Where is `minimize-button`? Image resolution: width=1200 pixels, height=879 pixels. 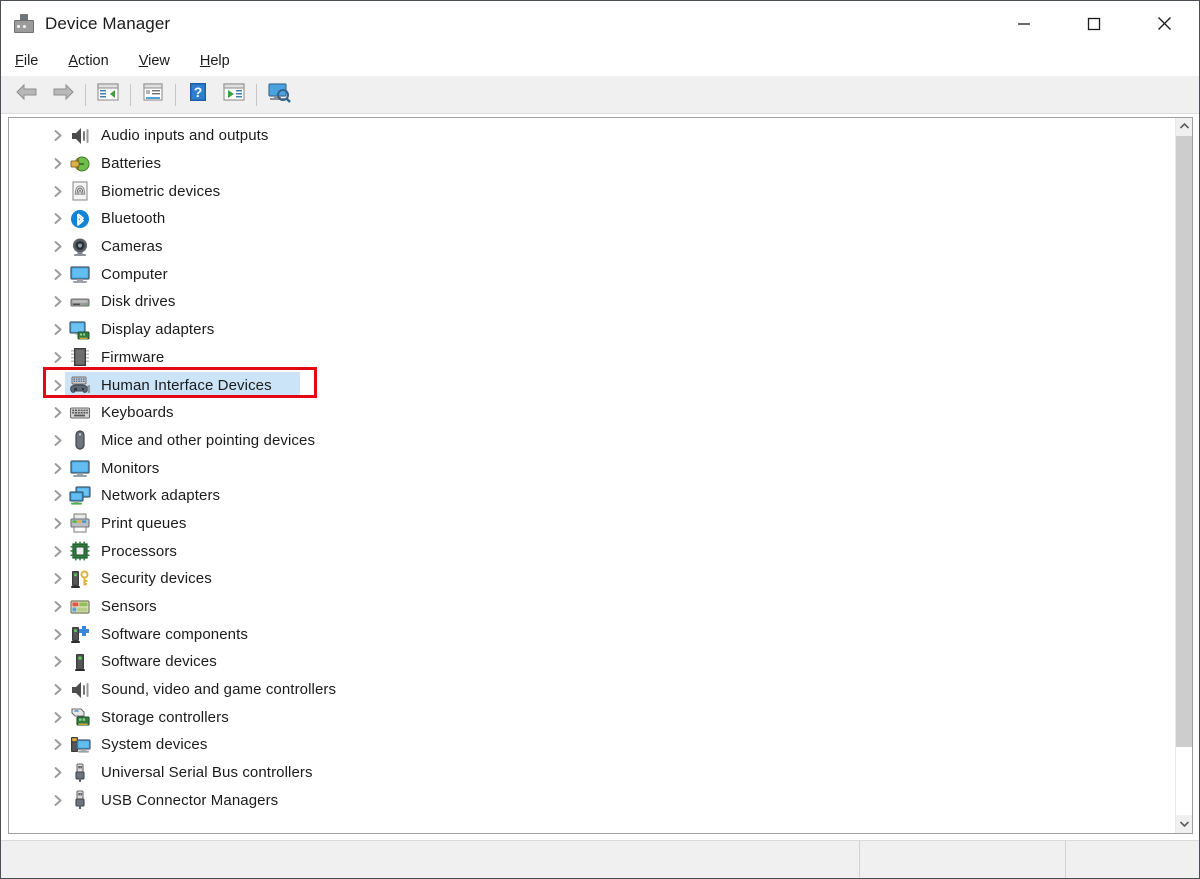 minimize-button is located at coordinates (1024, 23).